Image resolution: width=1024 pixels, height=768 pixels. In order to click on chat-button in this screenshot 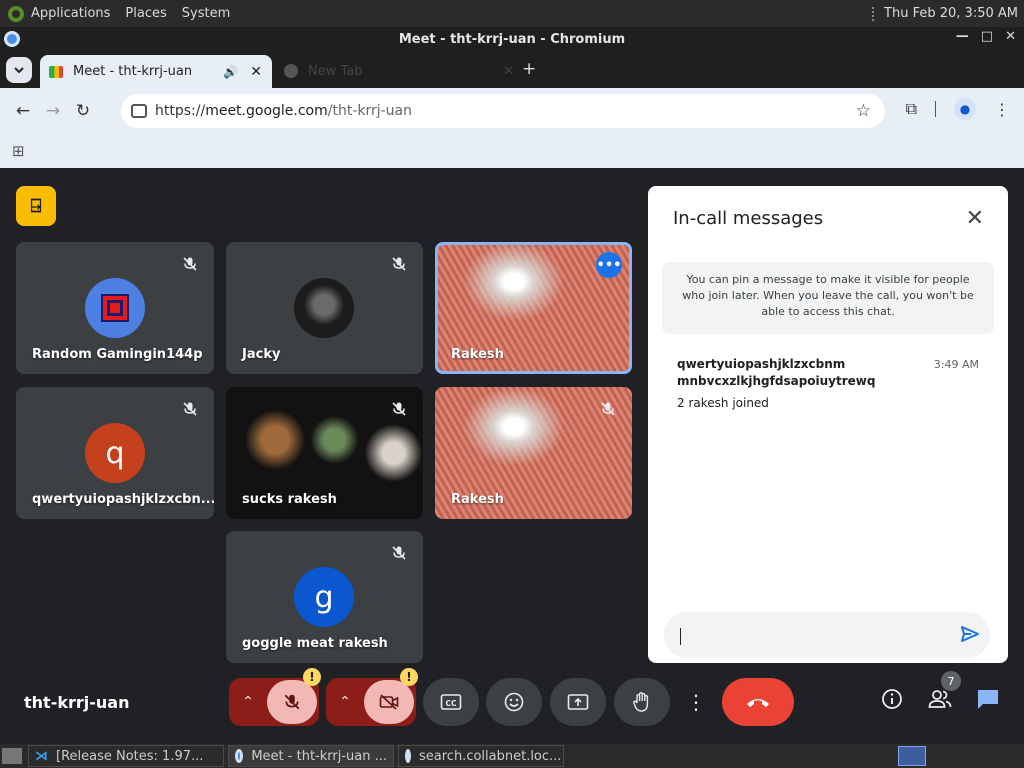, I will do `click(988, 699)`.